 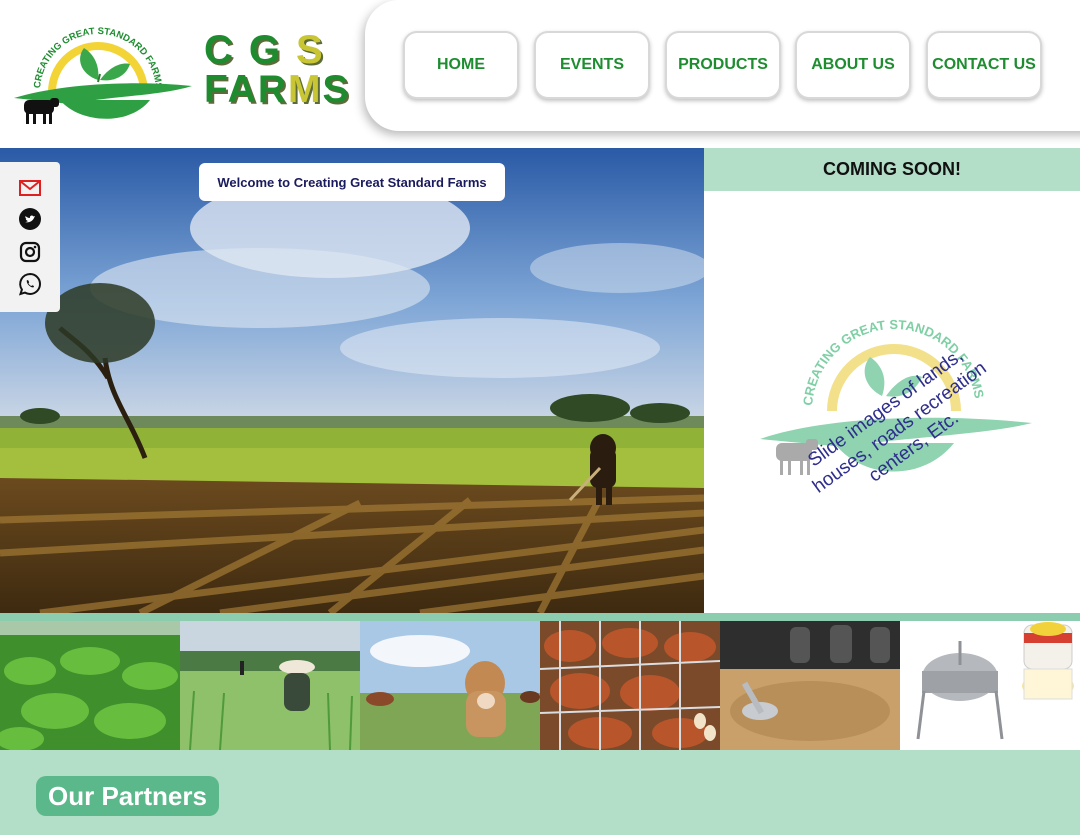 I want to click on brand-letter: S, so click(x=317, y=50).